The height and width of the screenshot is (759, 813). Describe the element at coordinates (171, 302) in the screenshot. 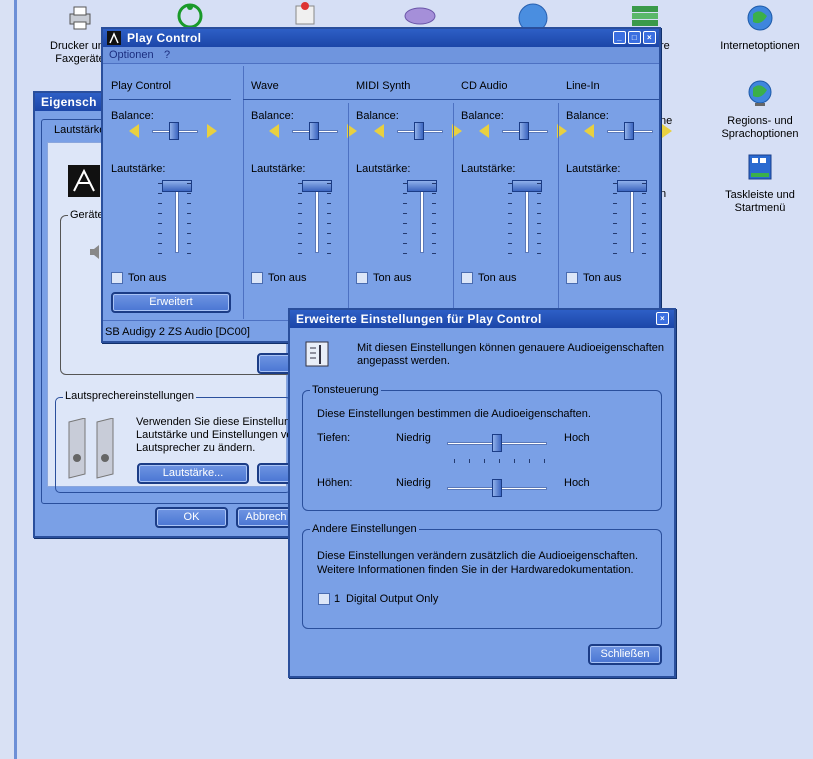

I see `advanced-button: Erweitert` at that location.